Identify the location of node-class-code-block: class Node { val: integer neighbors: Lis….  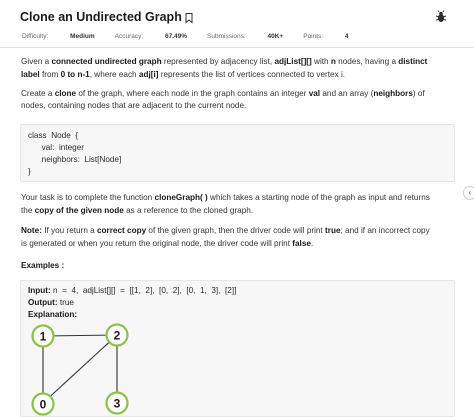
(237, 153).